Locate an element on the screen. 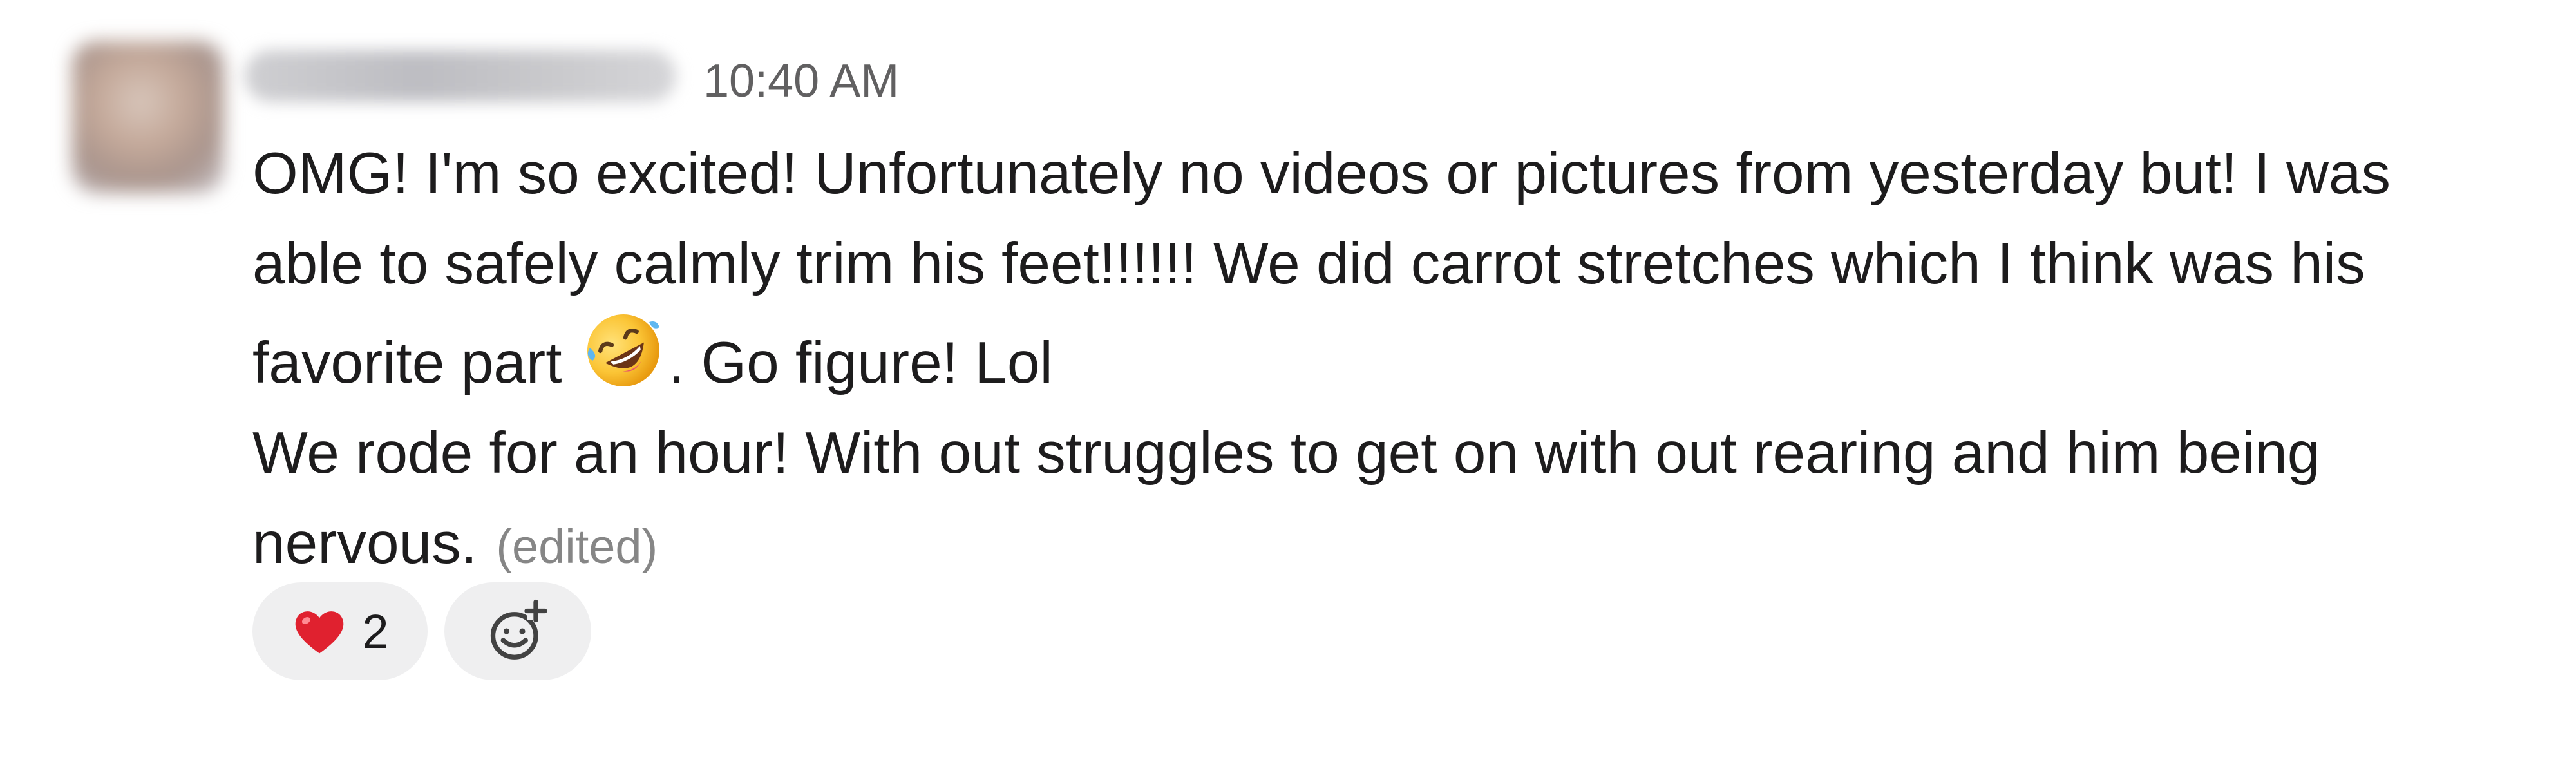  edited-label: (edited) is located at coordinates (577, 546).